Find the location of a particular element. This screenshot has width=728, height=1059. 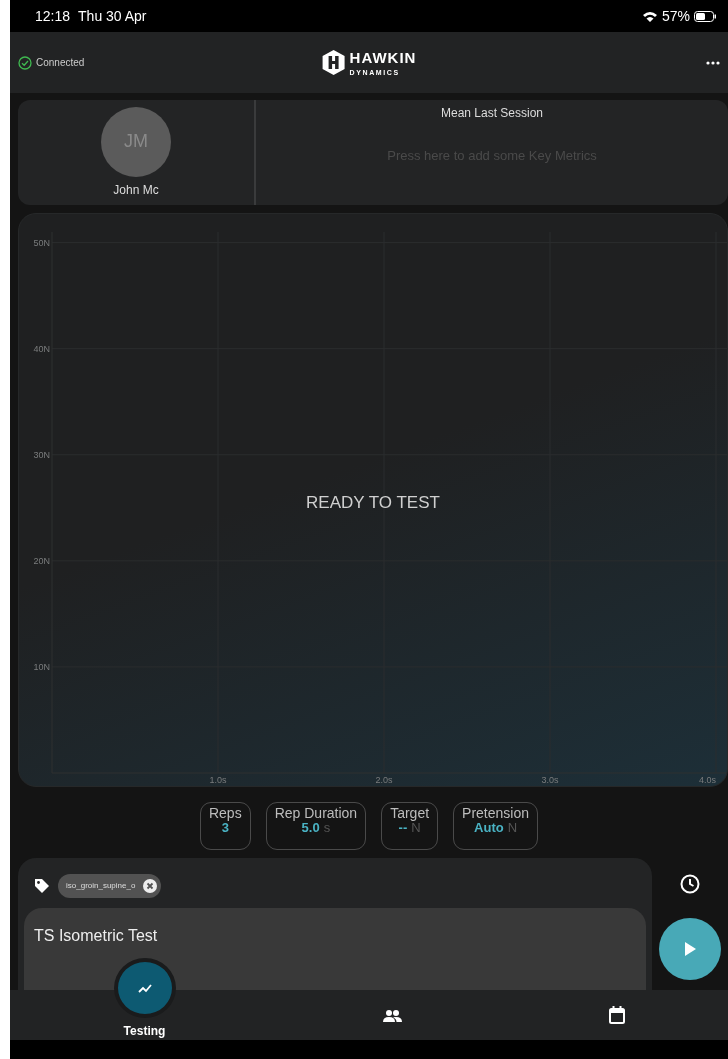

calendar-icon is located at coordinates (616, 1015).